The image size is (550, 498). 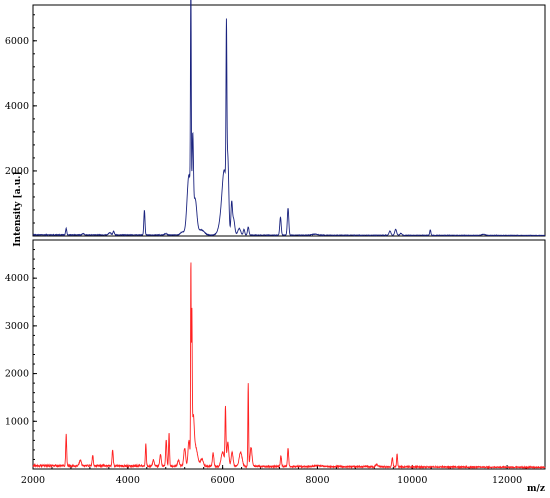 What do you see at coordinates (33, 480) in the screenshot?
I see `x-tick-label: 2000` at bounding box center [33, 480].